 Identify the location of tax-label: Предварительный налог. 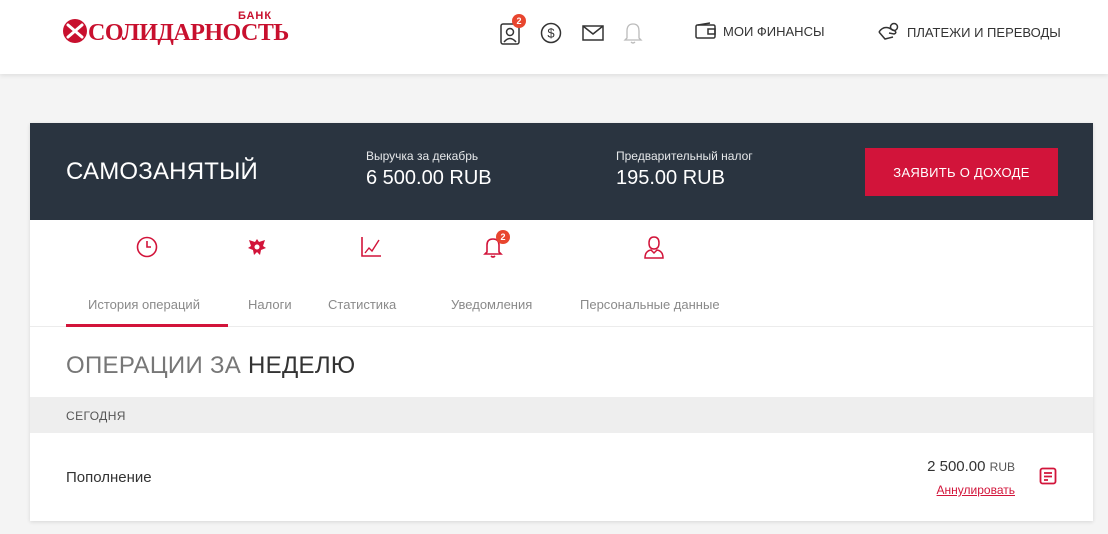
(684, 156).